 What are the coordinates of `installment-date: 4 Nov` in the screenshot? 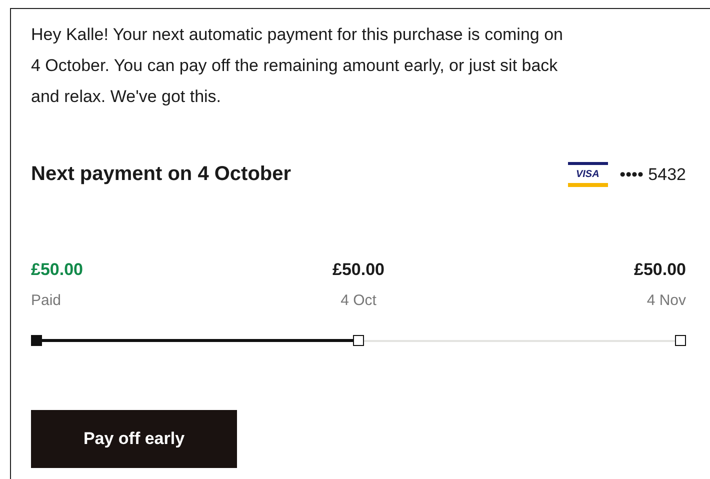 It's located at (666, 300).